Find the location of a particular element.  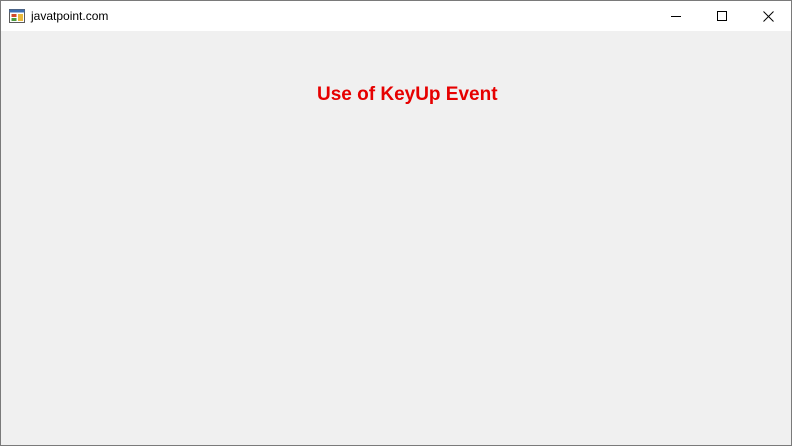

title-bar: javatpoint.com is located at coordinates (396, 16).